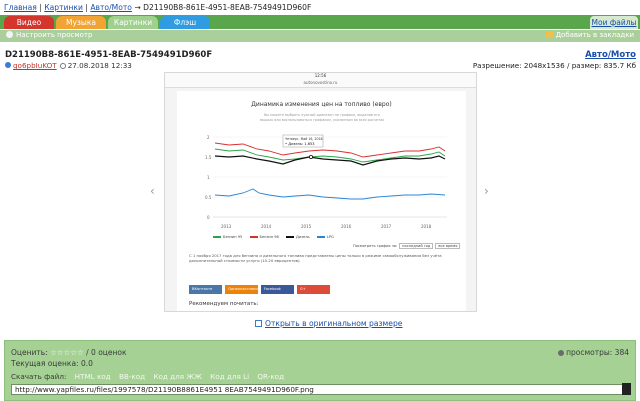 The height and width of the screenshot is (401, 640). I want to click on tab-flash: Флэш, so click(185, 22).